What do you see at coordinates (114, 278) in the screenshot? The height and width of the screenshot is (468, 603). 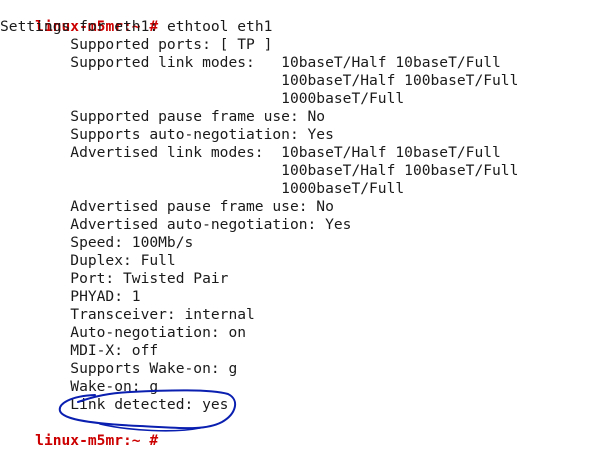 I see `output-line: Port: Twisted Pair` at bounding box center [114, 278].